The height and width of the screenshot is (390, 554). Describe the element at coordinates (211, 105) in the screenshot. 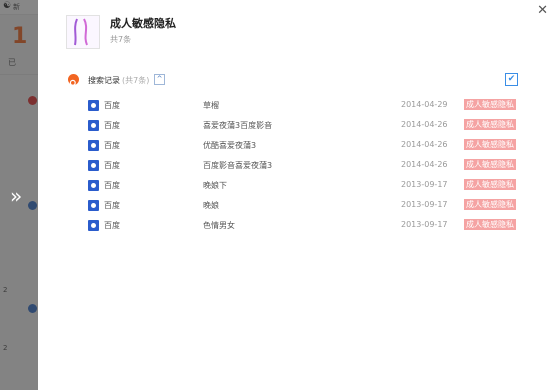

I see `row-keyword: 草榴` at that location.